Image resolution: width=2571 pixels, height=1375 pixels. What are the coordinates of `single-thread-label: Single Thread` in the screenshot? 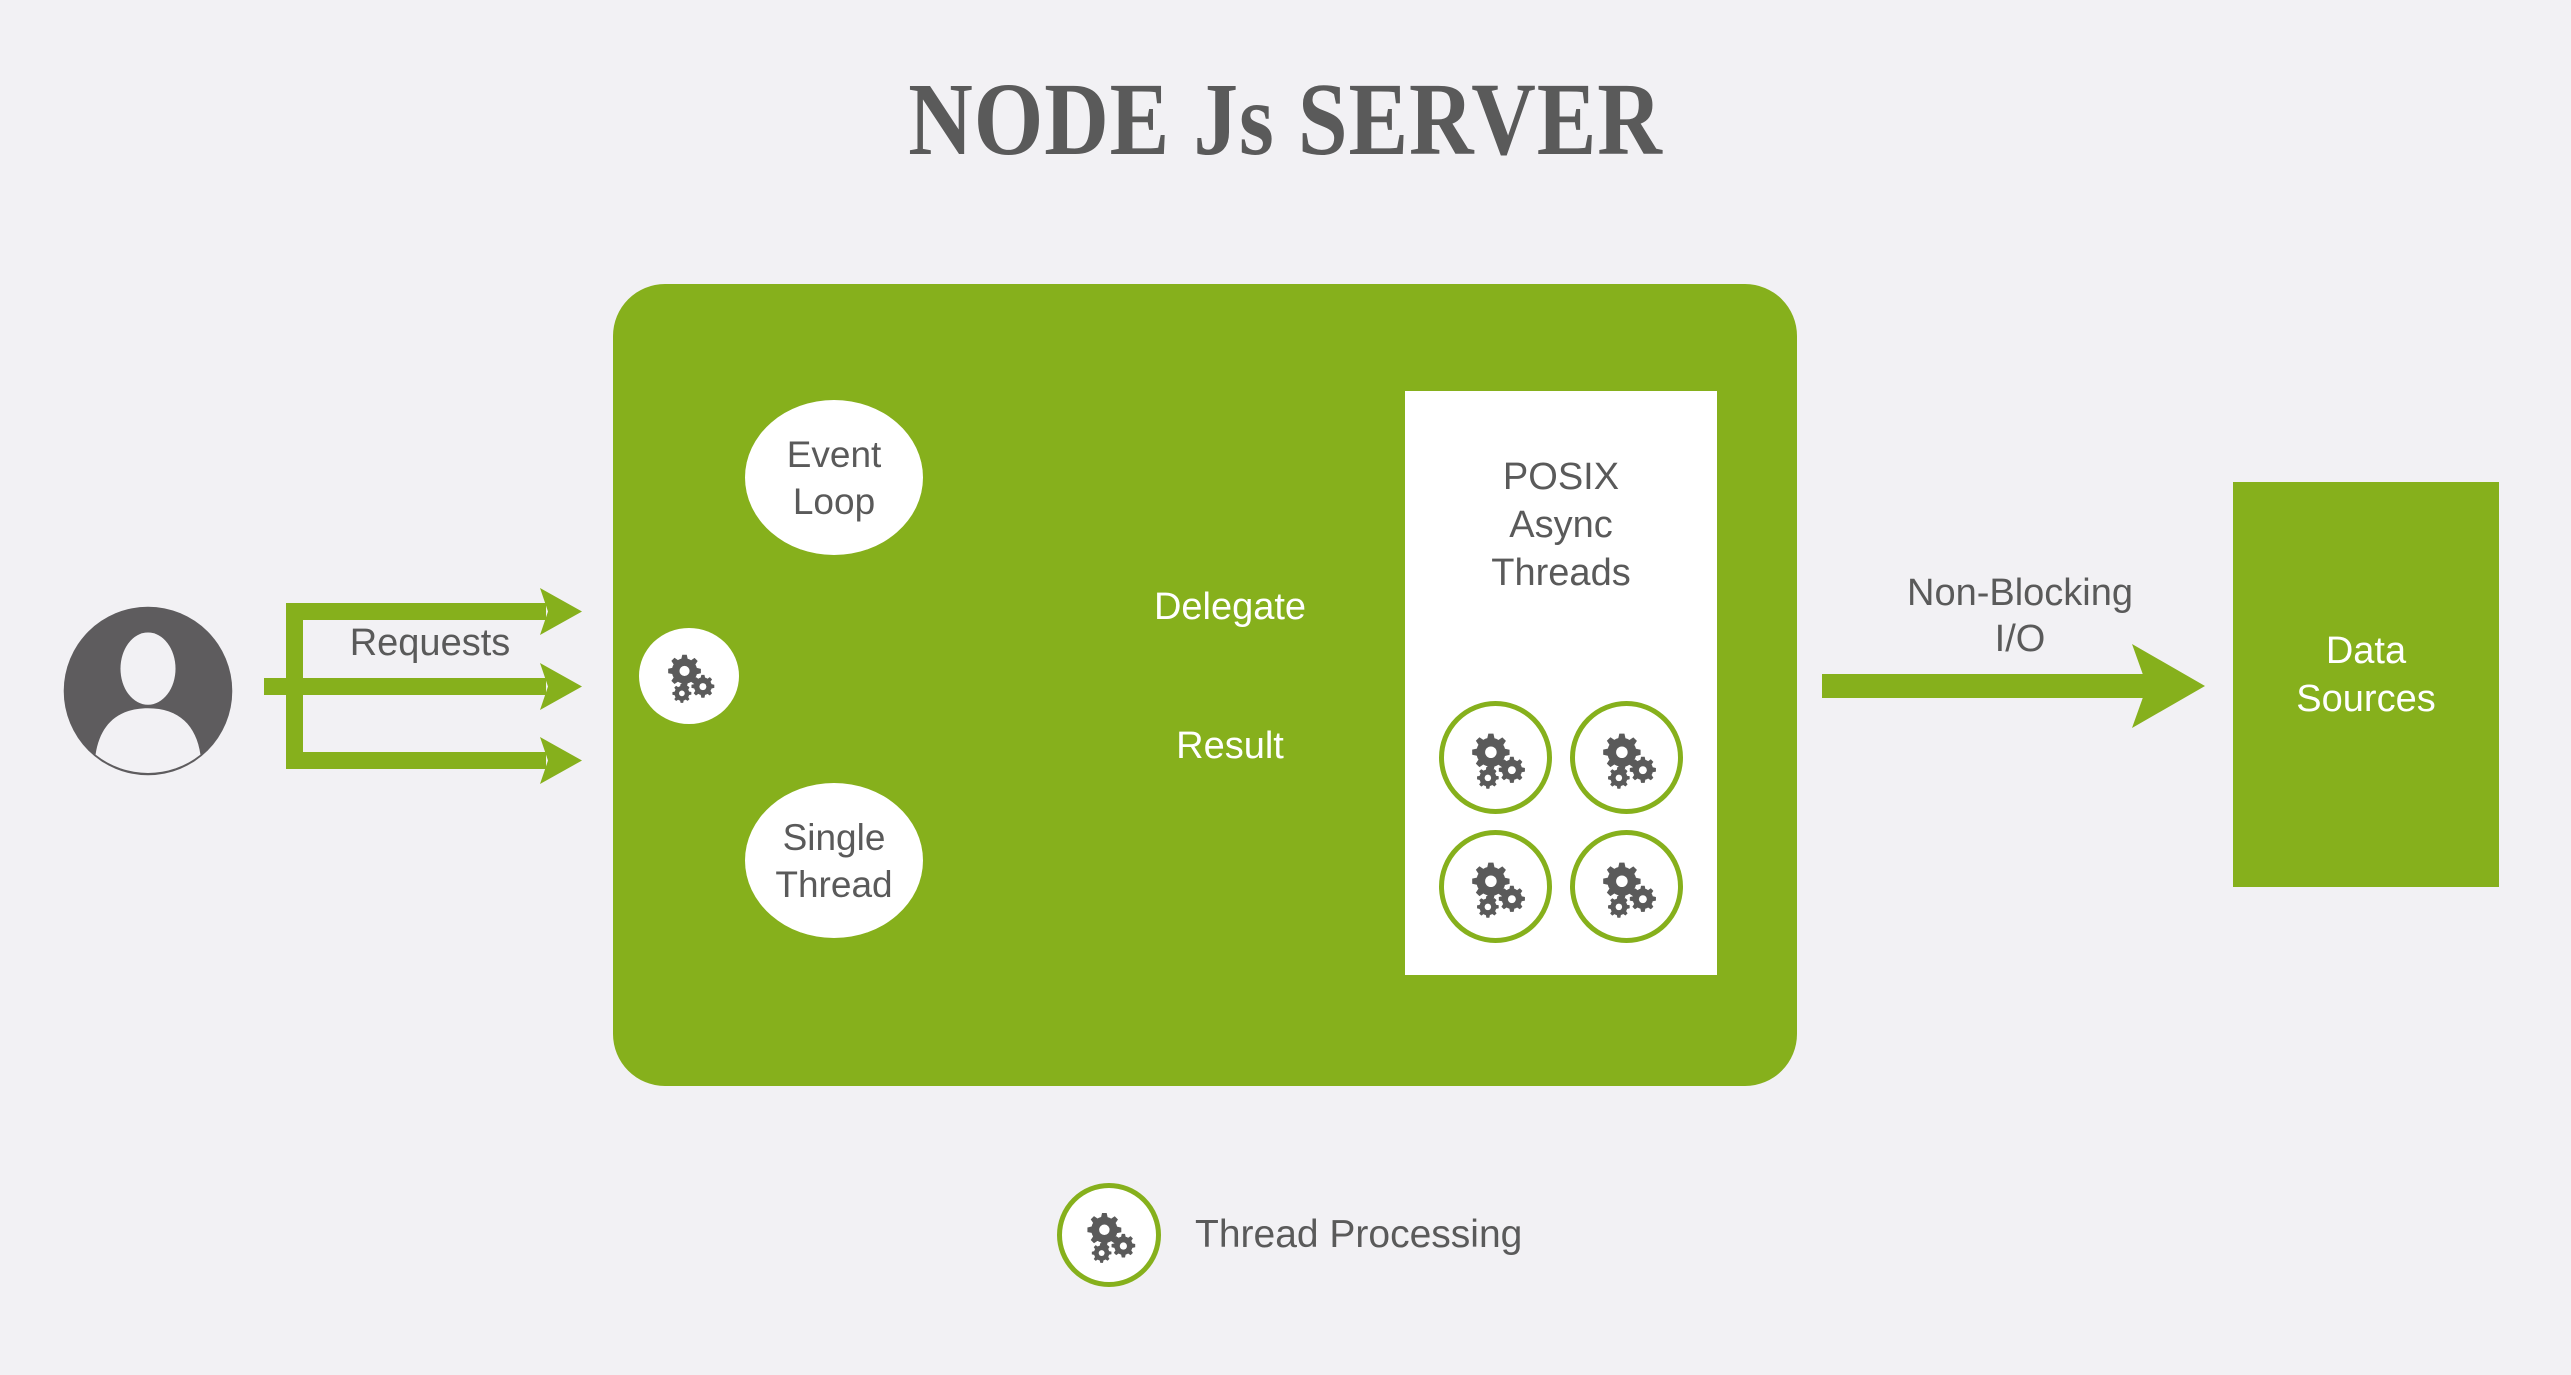 It's located at (834, 860).